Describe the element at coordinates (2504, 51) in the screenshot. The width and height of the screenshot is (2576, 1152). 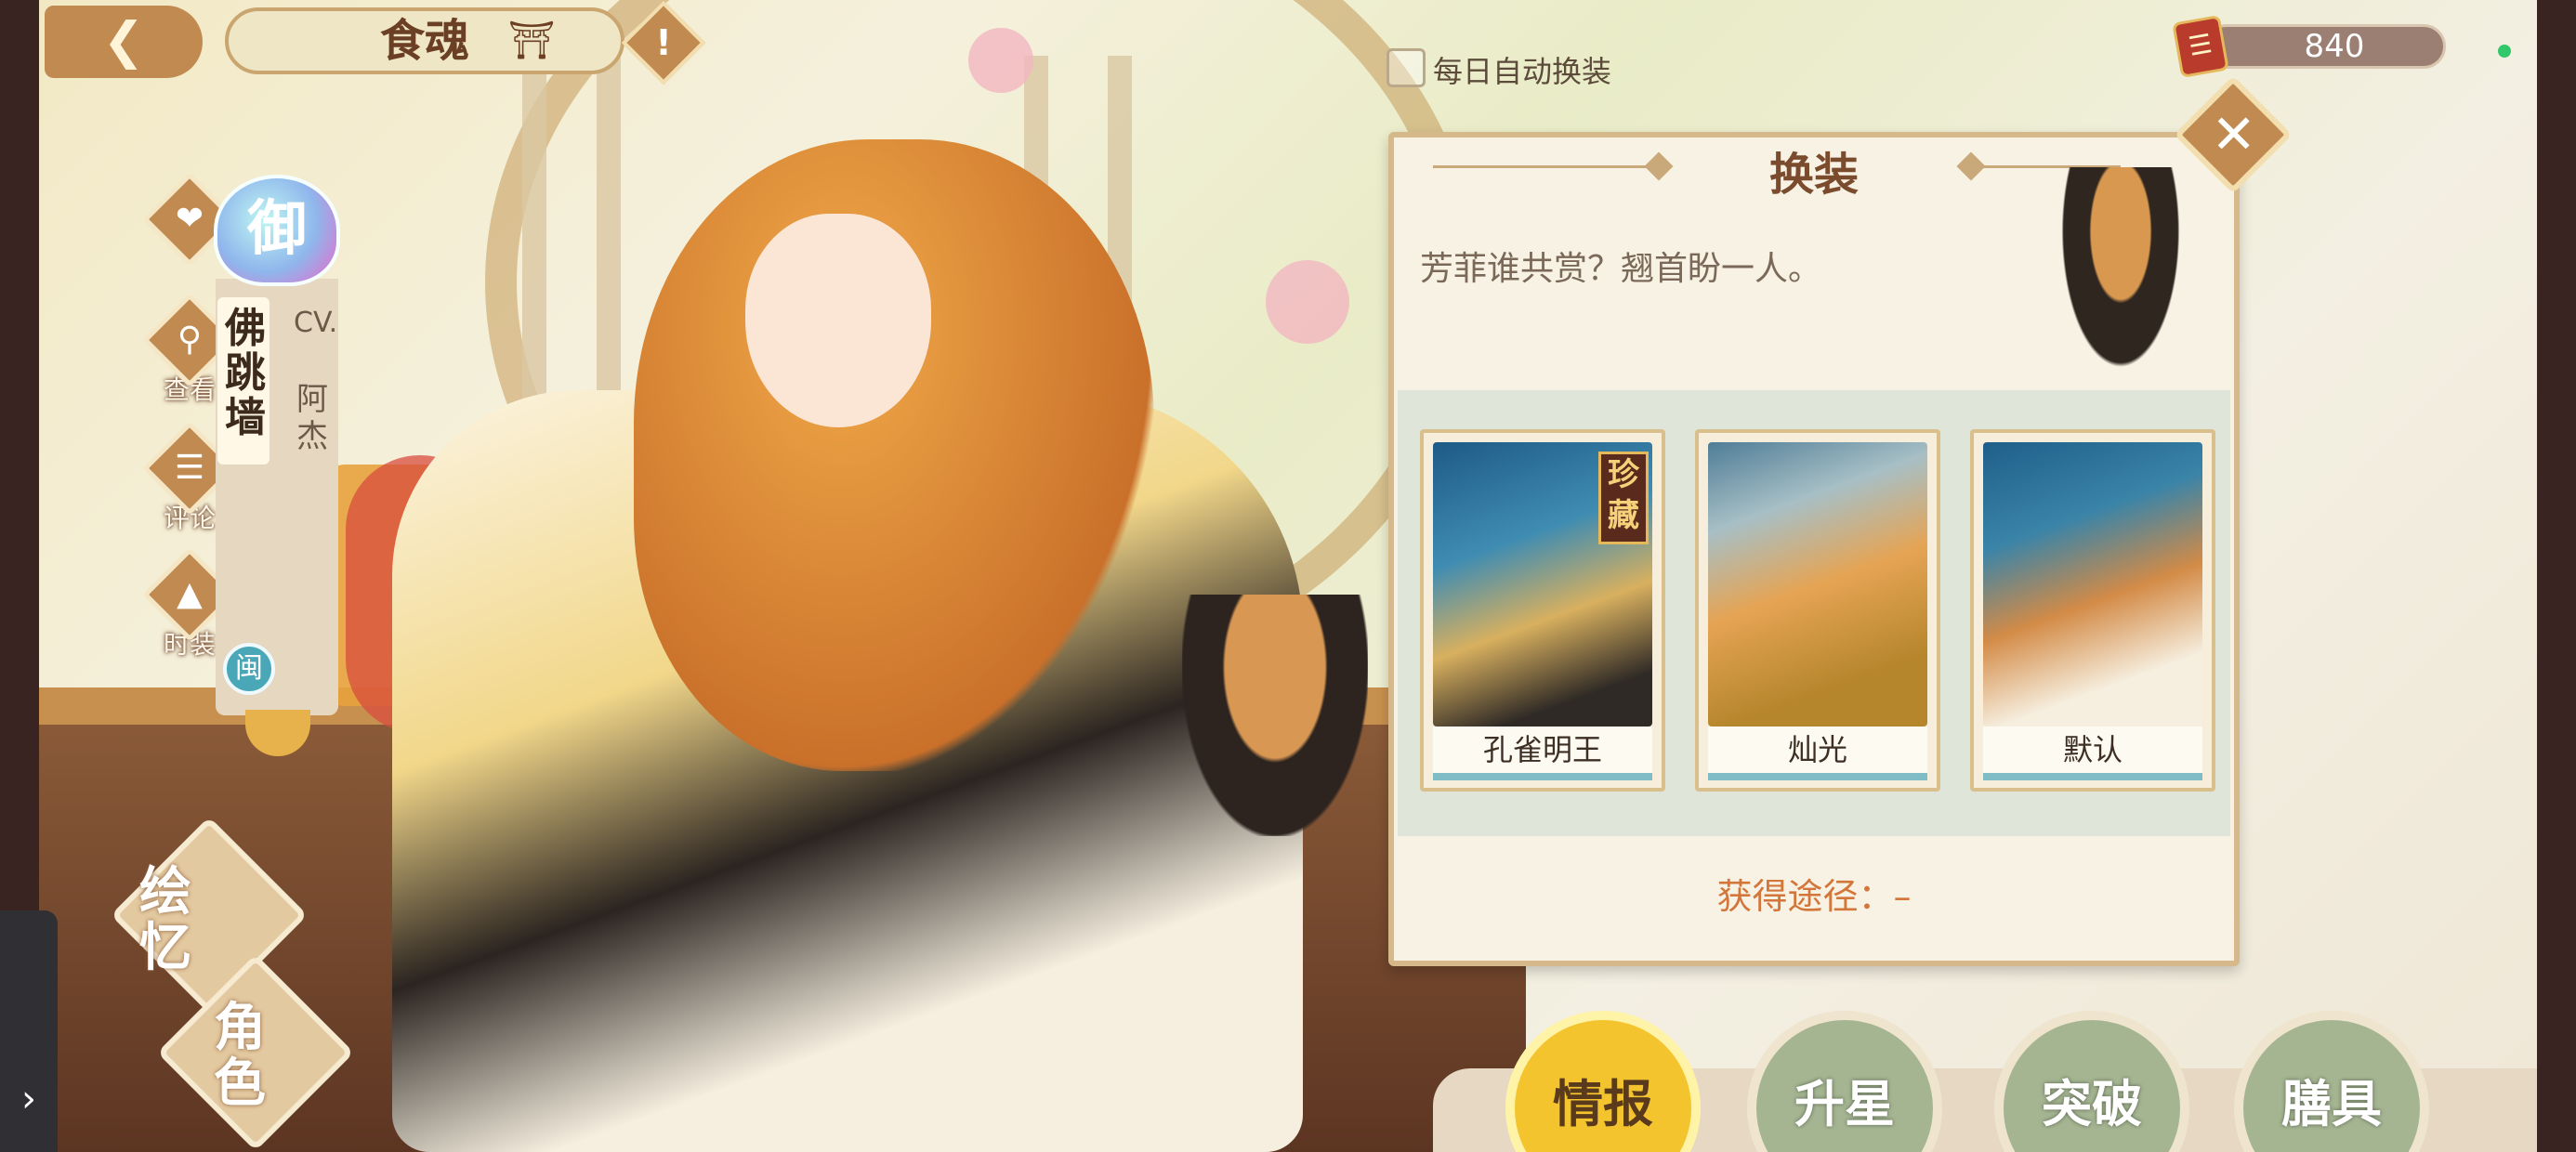
I see `status-dot` at that location.